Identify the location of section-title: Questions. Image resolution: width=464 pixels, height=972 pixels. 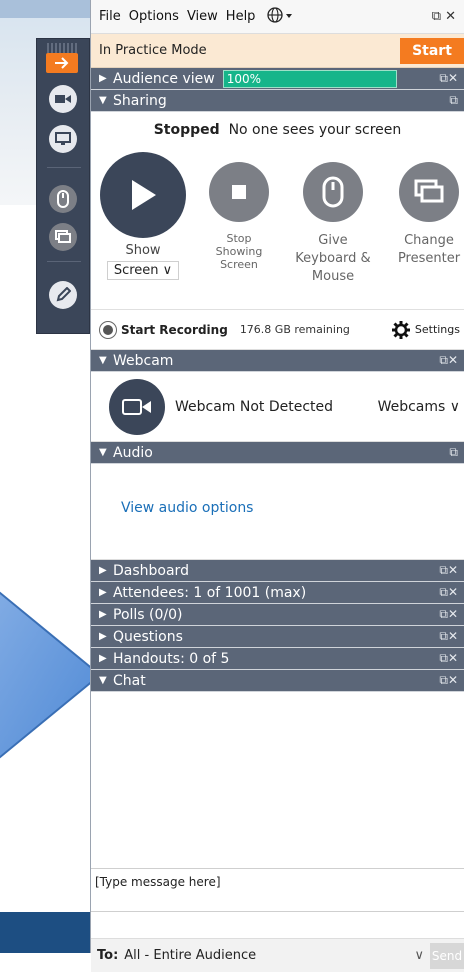
(148, 636).